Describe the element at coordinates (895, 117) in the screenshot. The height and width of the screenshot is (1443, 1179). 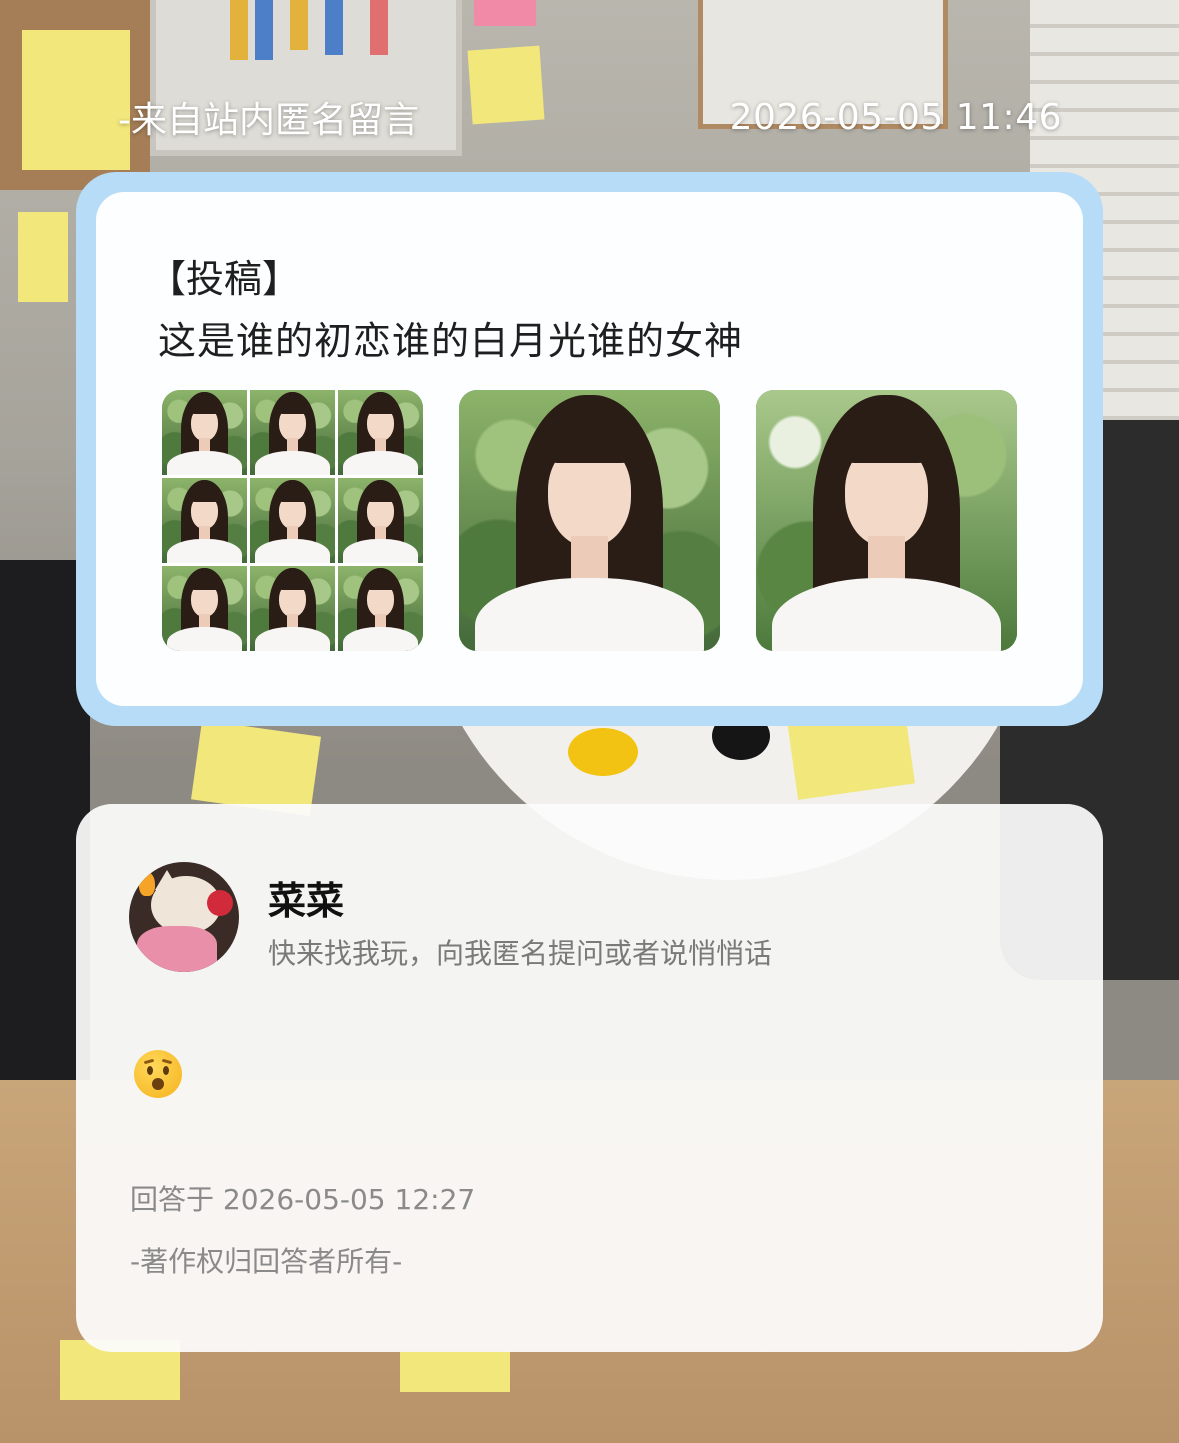
I see `message-timestamp: 2026-05-05 11:46` at that location.